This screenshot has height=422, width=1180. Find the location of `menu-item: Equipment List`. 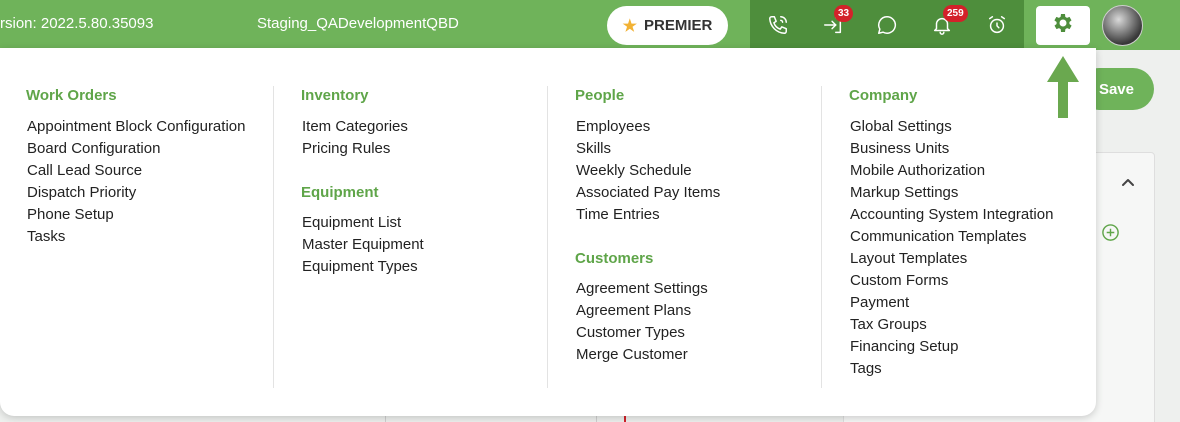

menu-item: Equipment List is located at coordinates (351, 222).